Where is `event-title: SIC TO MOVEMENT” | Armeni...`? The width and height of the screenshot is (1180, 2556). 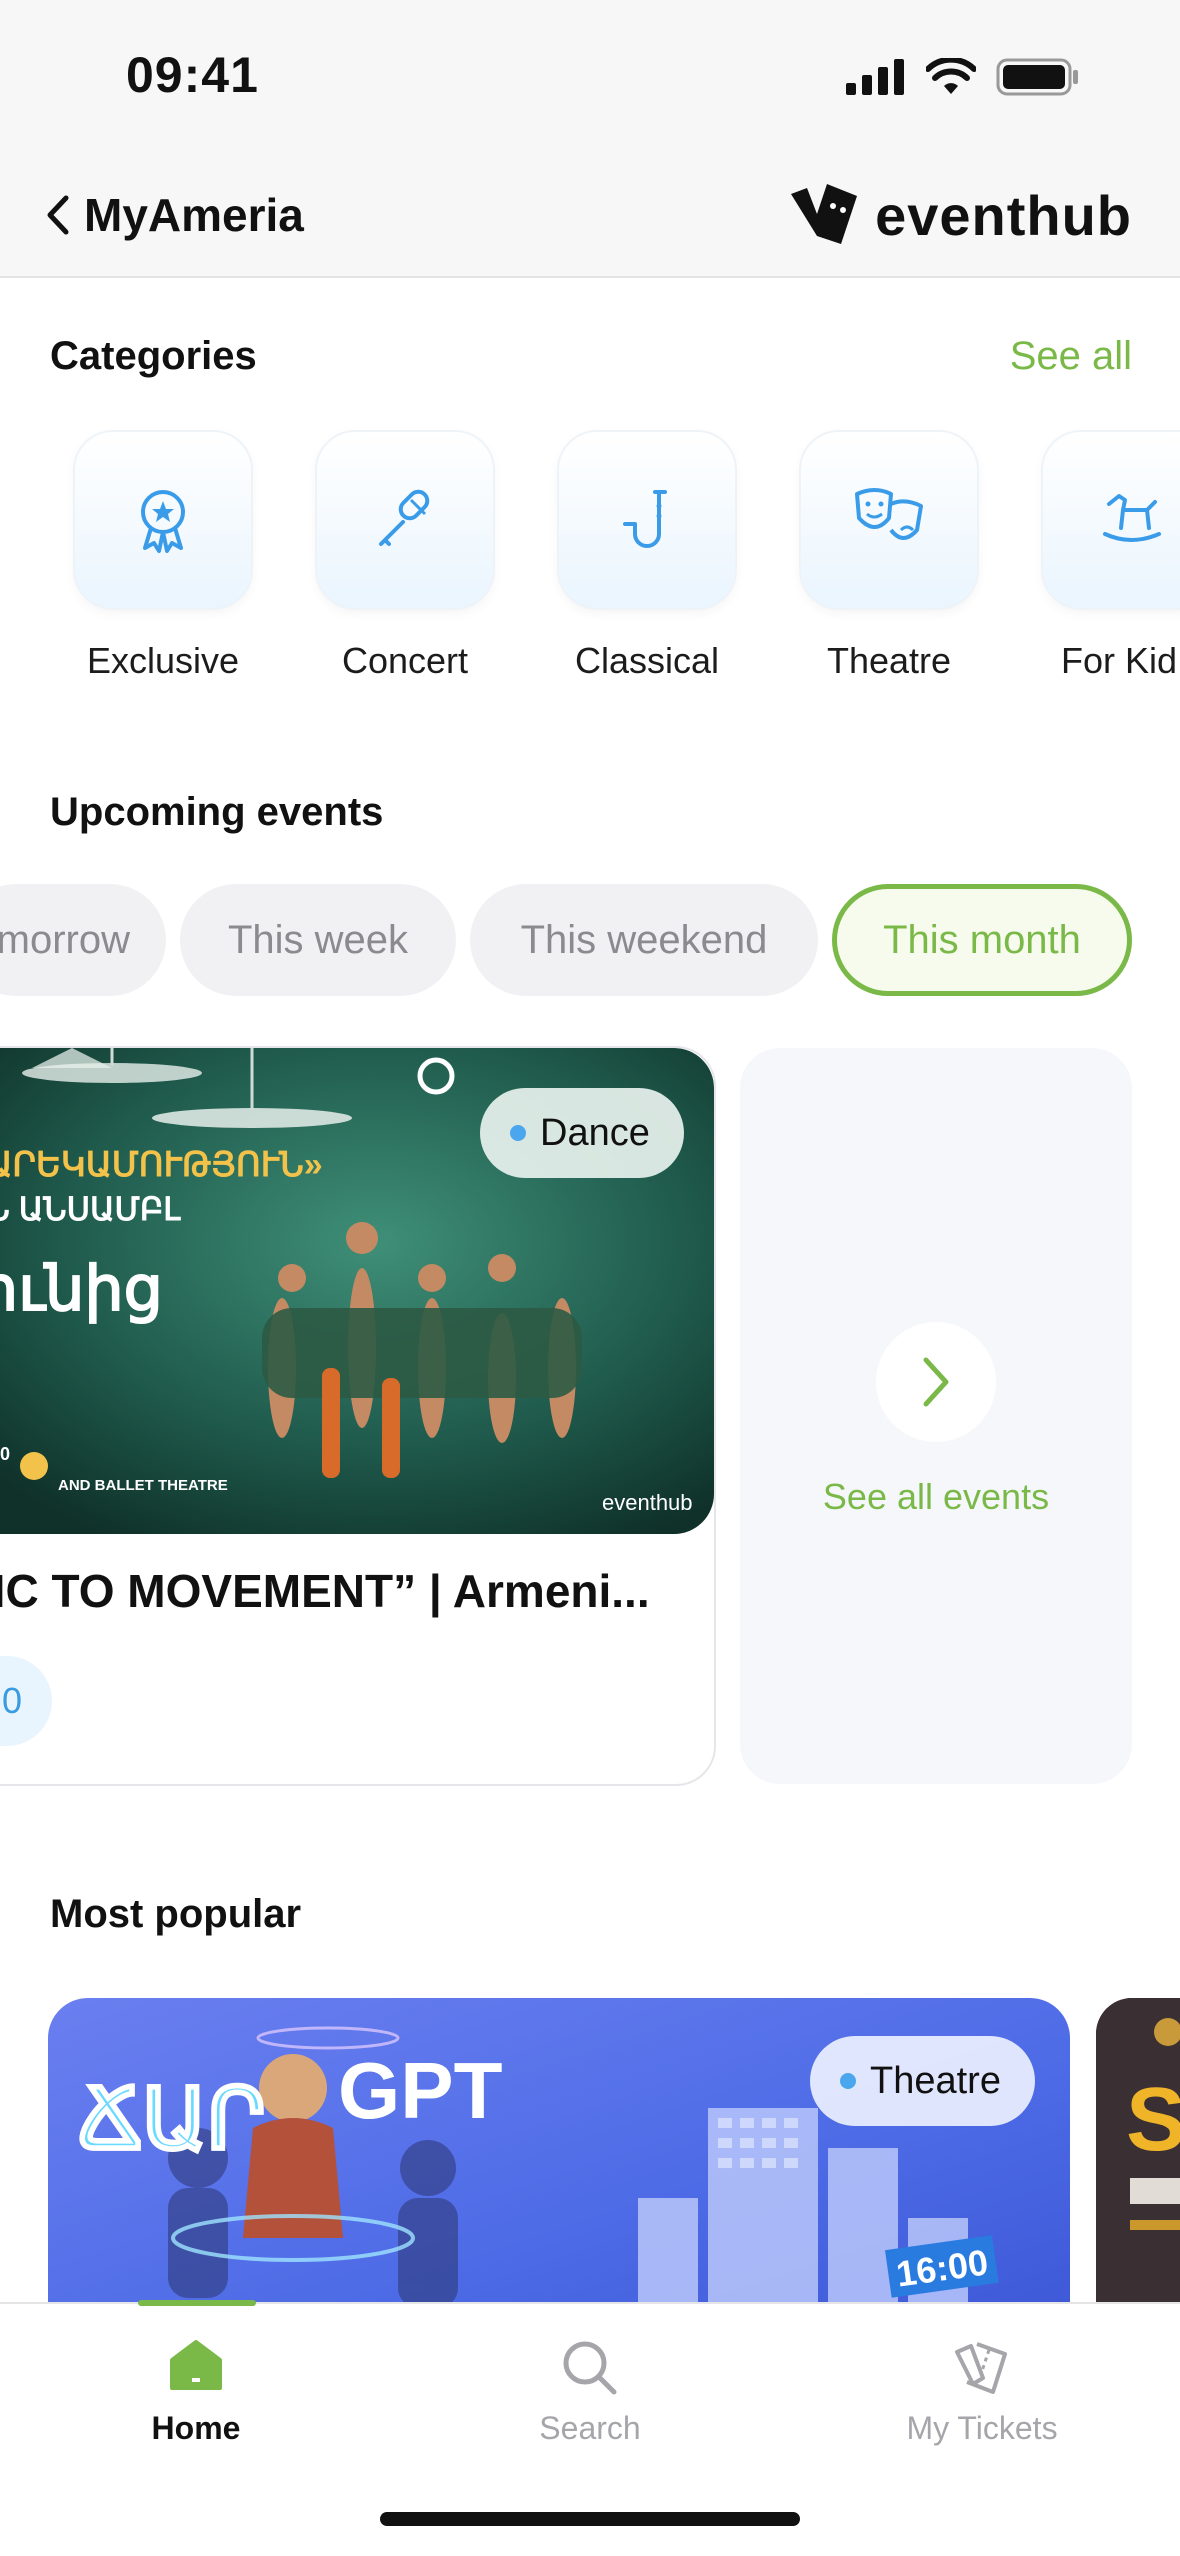 event-title: SIC TO MOVEMENT” | Armeni... is located at coordinates (325, 1591).